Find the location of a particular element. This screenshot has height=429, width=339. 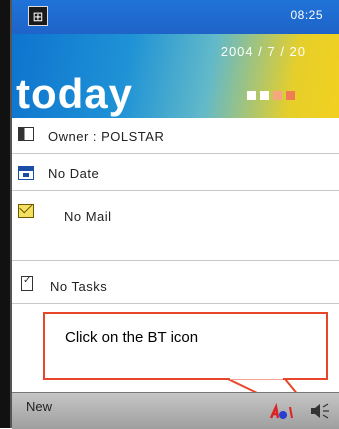

callout-text: Click on the BT icon is located at coordinates (132, 337).